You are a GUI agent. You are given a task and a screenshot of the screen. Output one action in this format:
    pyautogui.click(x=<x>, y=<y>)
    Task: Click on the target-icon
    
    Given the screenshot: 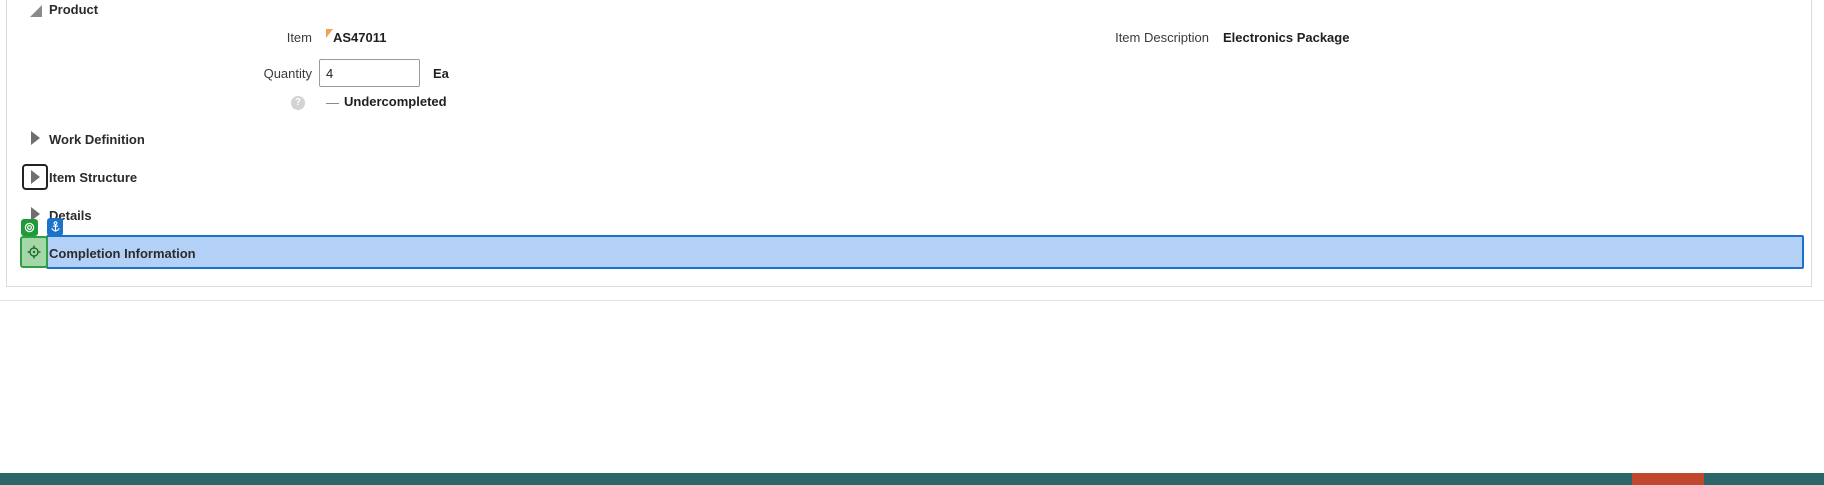 What is the action you would take?
    pyautogui.click(x=29, y=227)
    